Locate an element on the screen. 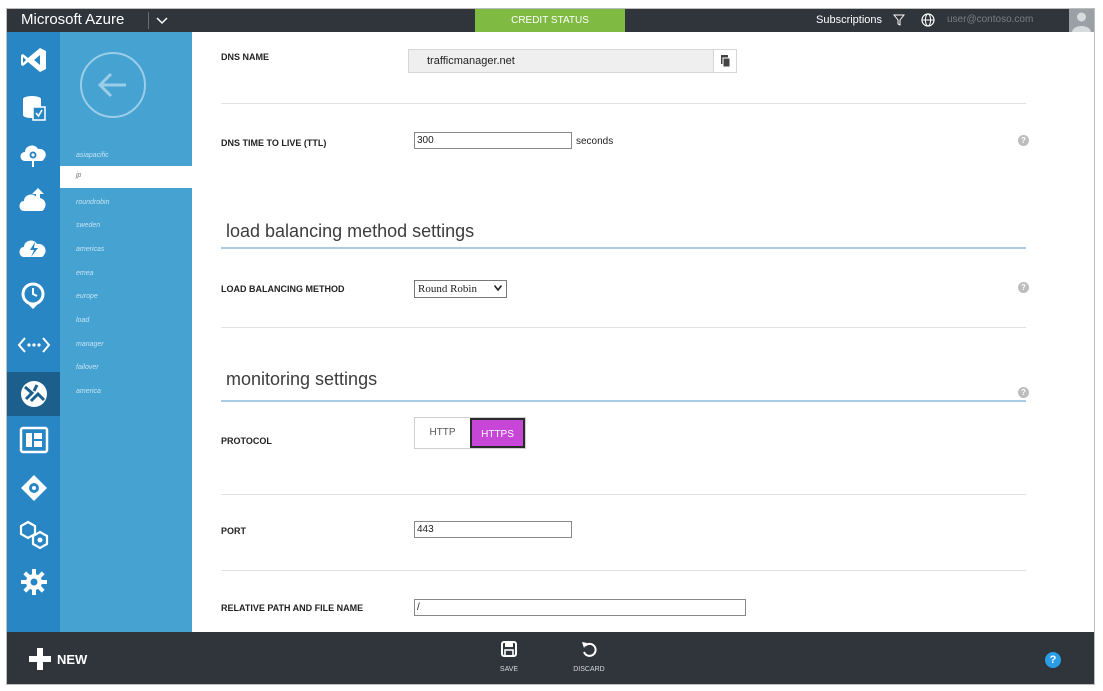 The height and width of the screenshot is (691, 1103). brand-divider is located at coordinates (148, 20).